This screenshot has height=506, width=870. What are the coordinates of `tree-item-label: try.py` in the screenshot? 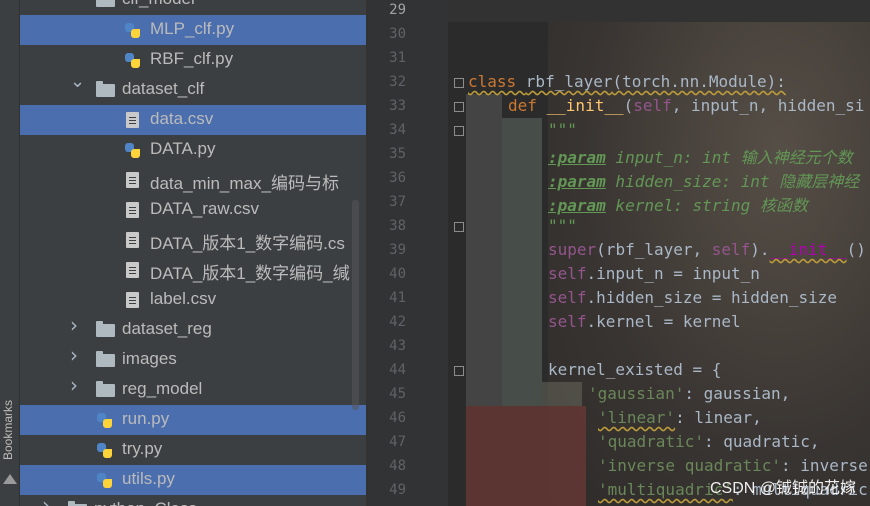 It's located at (142, 448).